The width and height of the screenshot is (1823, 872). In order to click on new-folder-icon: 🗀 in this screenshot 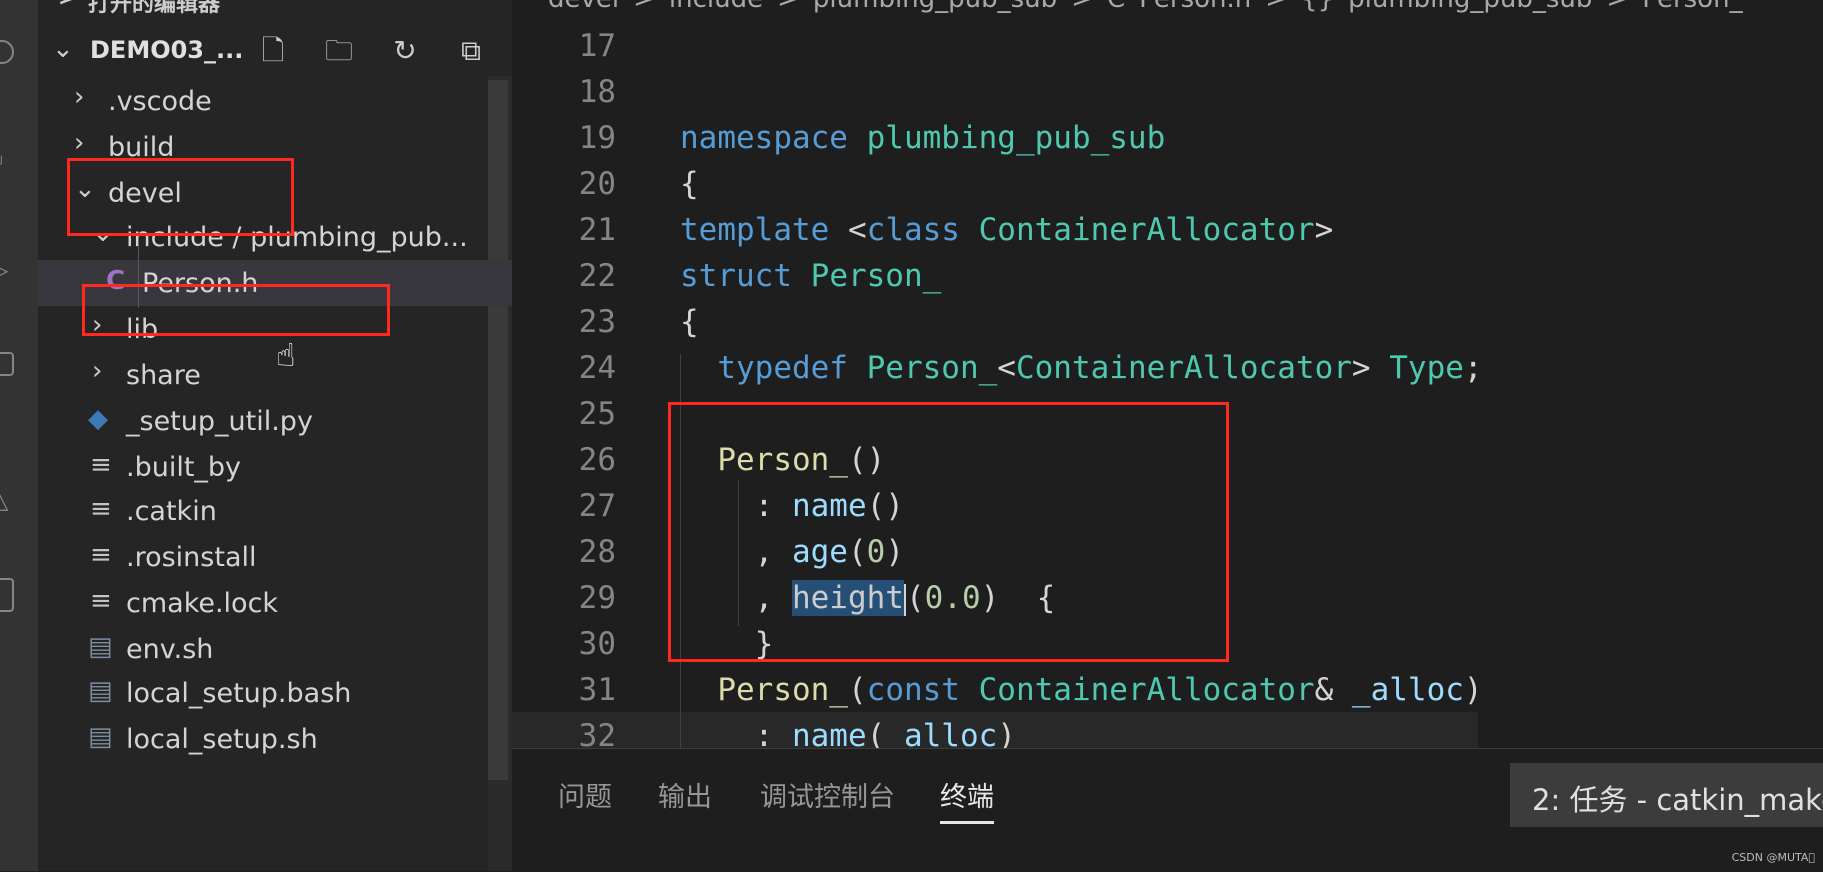, I will do `click(339, 51)`.